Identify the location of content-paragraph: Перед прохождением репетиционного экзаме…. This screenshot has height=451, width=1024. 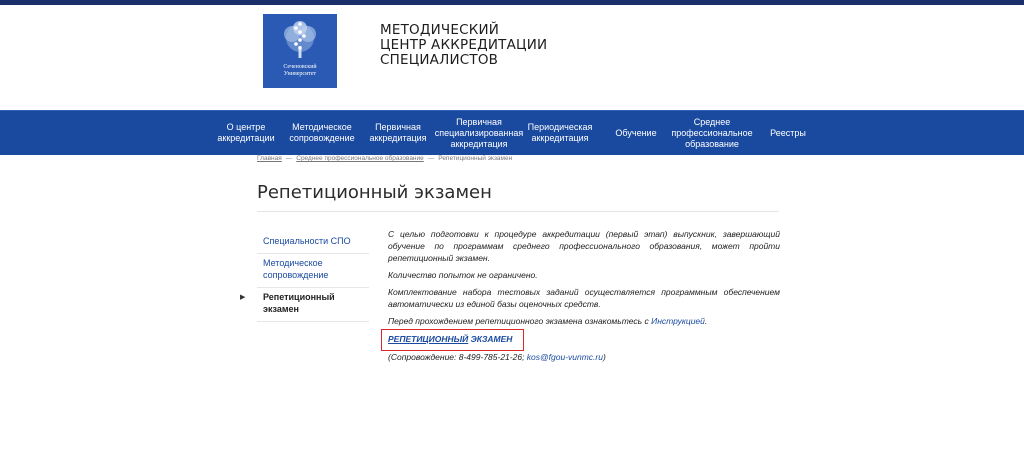
(584, 321).